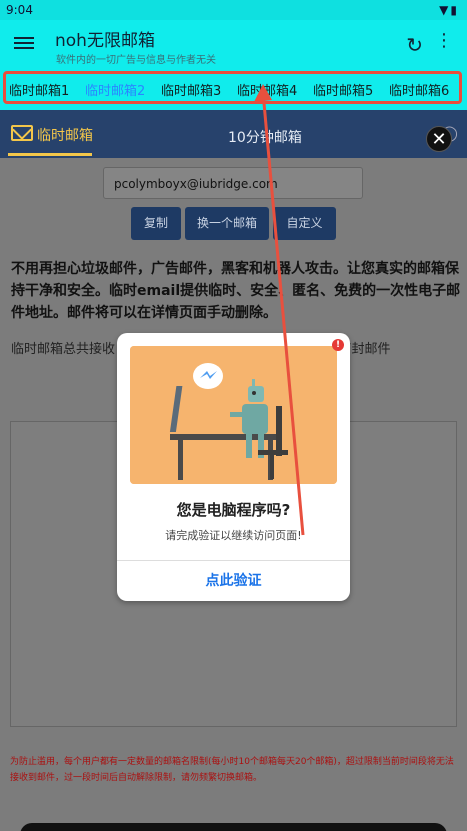  What do you see at coordinates (444, 41) in the screenshot?
I see `more-vert-icon: ⋮` at bounding box center [444, 41].